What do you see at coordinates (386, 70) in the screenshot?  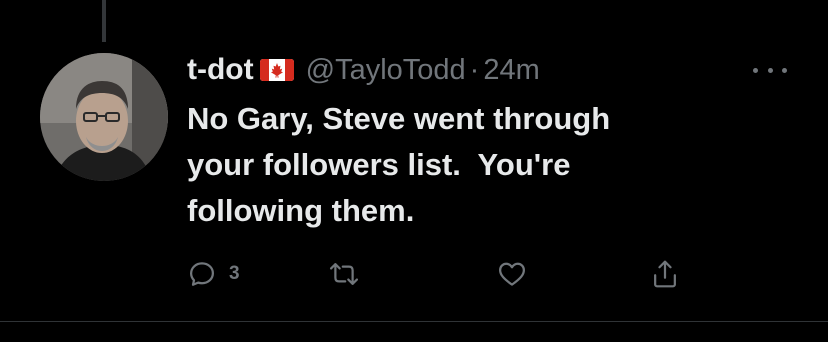 I see `user-handle: @TayloTodd` at bounding box center [386, 70].